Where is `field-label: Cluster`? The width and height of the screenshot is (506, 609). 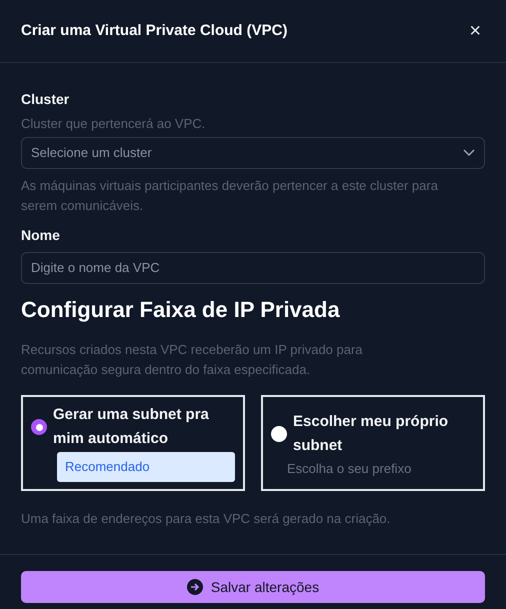
field-label: Cluster is located at coordinates (45, 99).